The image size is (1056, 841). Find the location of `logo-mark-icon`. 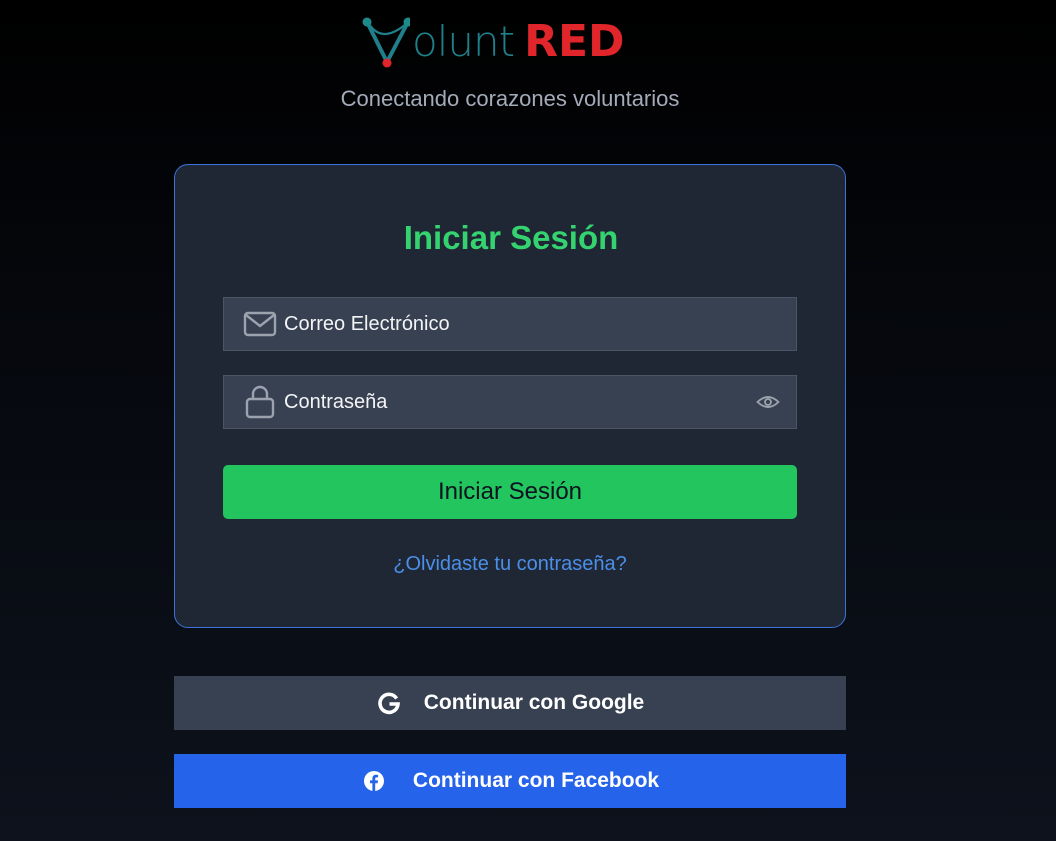

logo-mark-icon is located at coordinates (386, 42).